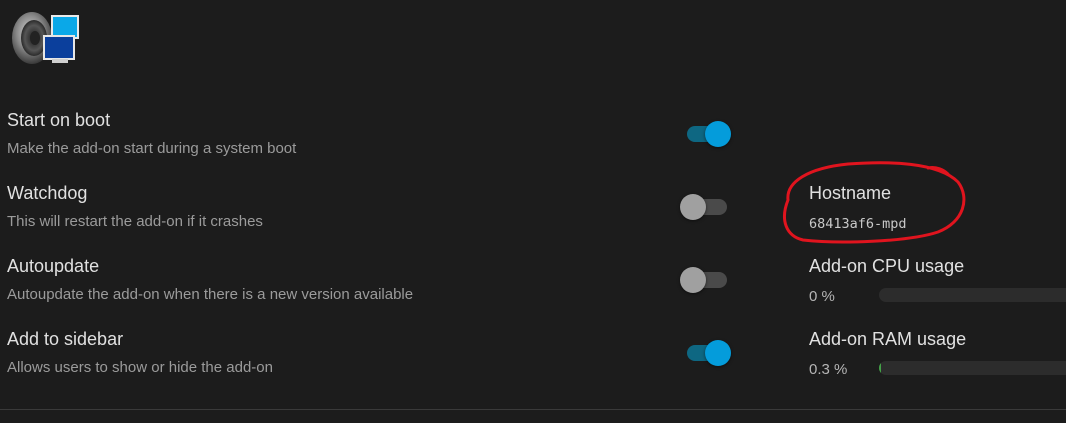 The height and width of the screenshot is (423, 1066). I want to click on cpu-usage-section: Add-on CPU usage, so click(886, 266).